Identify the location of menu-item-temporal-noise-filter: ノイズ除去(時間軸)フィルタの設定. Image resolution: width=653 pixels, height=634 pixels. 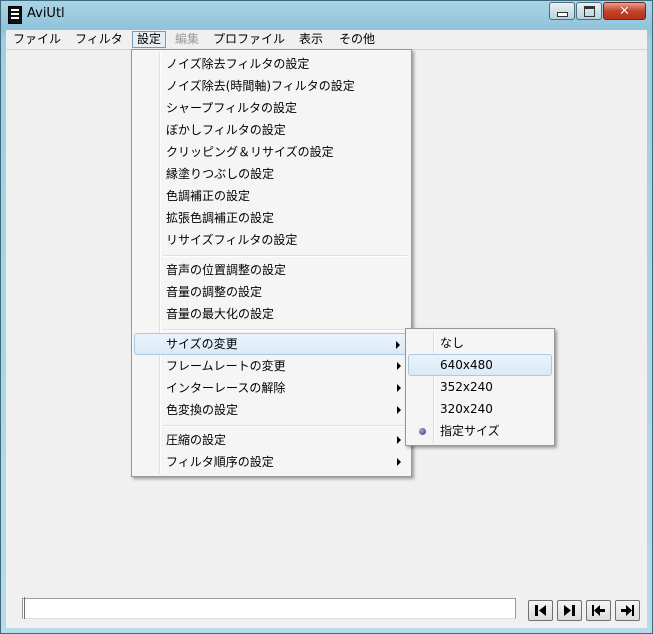
(271, 86).